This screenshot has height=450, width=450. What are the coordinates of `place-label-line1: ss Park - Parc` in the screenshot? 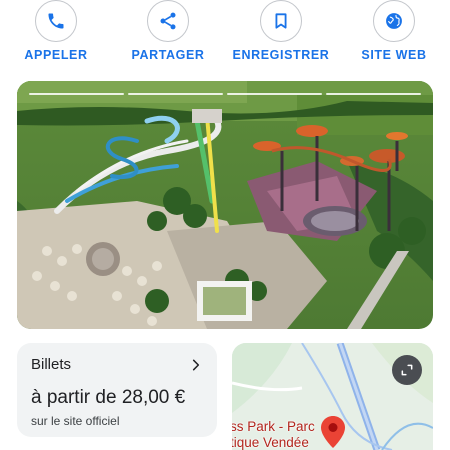 It's located at (273, 426).